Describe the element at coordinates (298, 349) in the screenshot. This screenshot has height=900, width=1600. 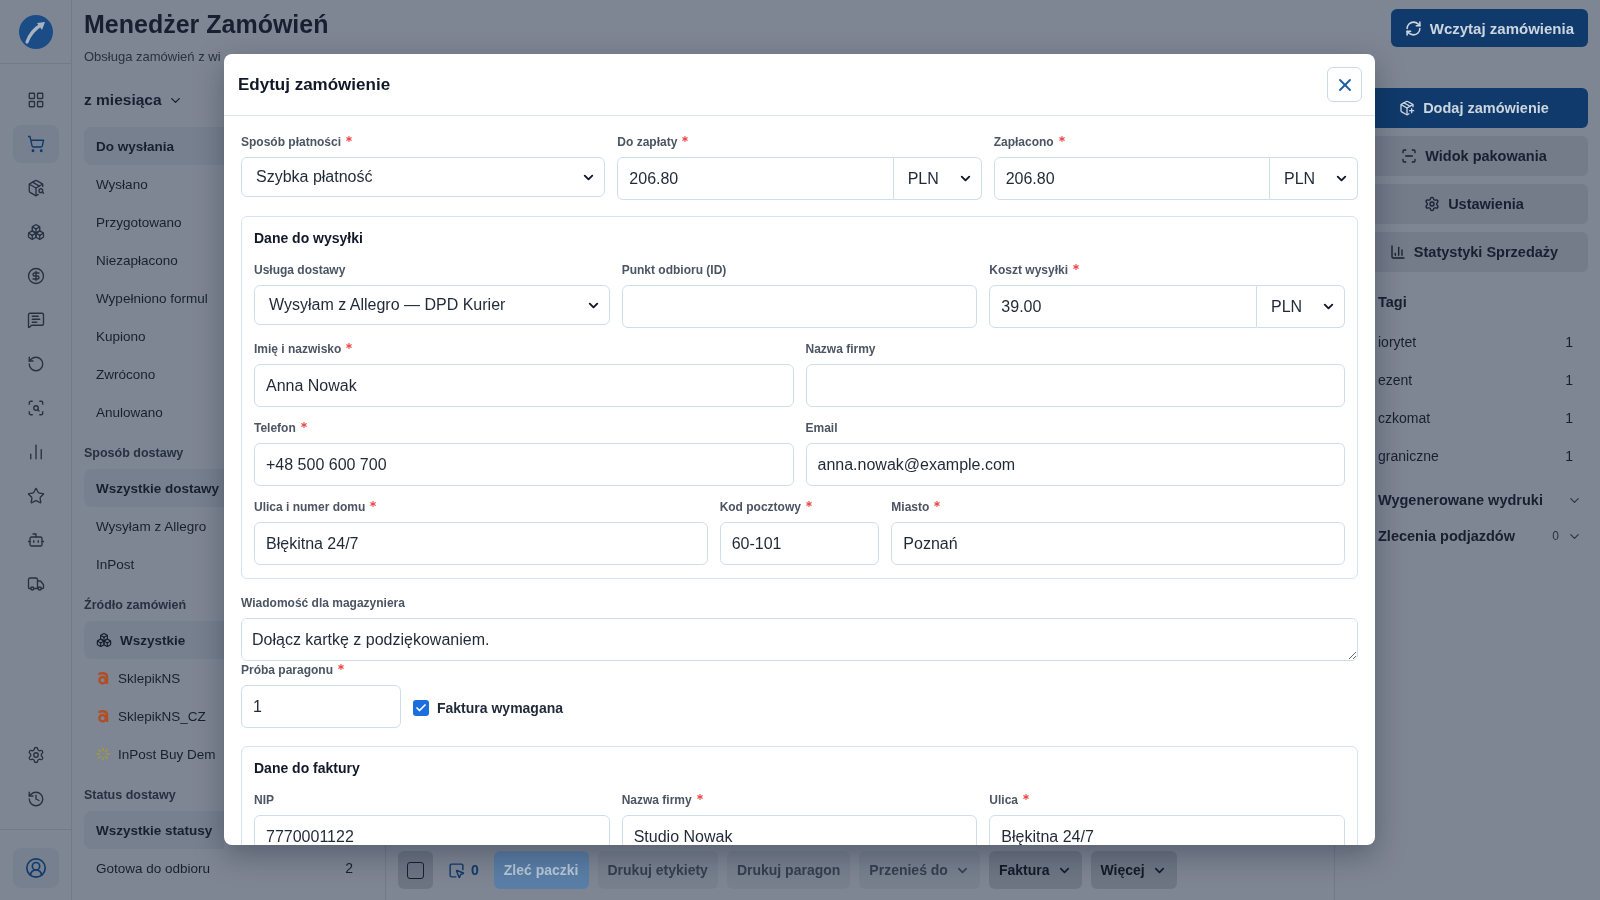
I see `field-label: Imię i nazwisko` at that location.